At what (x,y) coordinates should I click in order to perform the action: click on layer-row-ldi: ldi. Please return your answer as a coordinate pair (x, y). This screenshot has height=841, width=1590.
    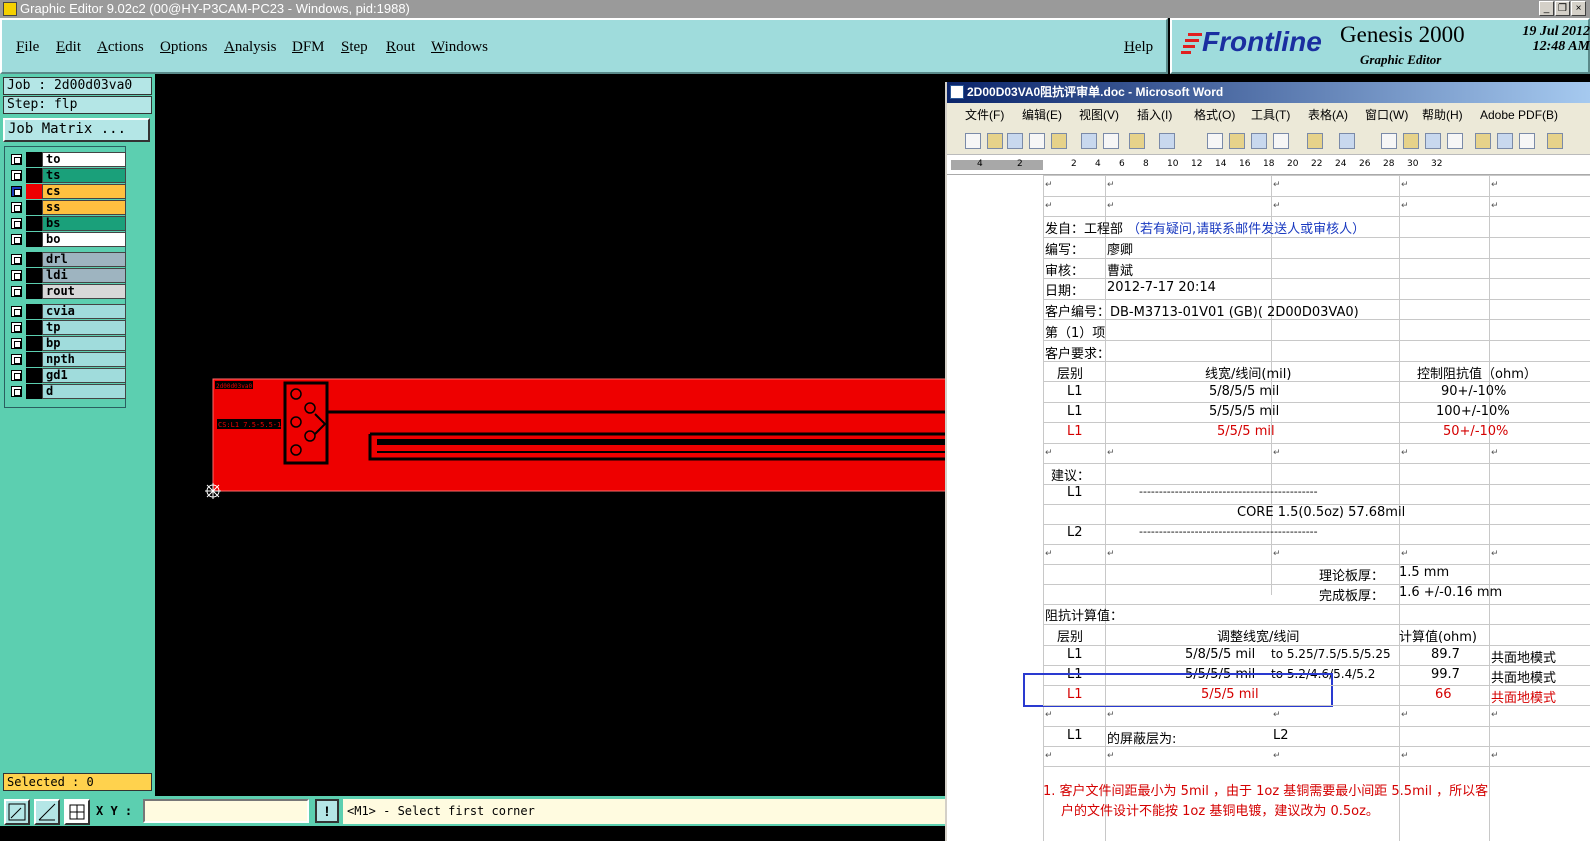
    Looking at the image, I should click on (67, 275).